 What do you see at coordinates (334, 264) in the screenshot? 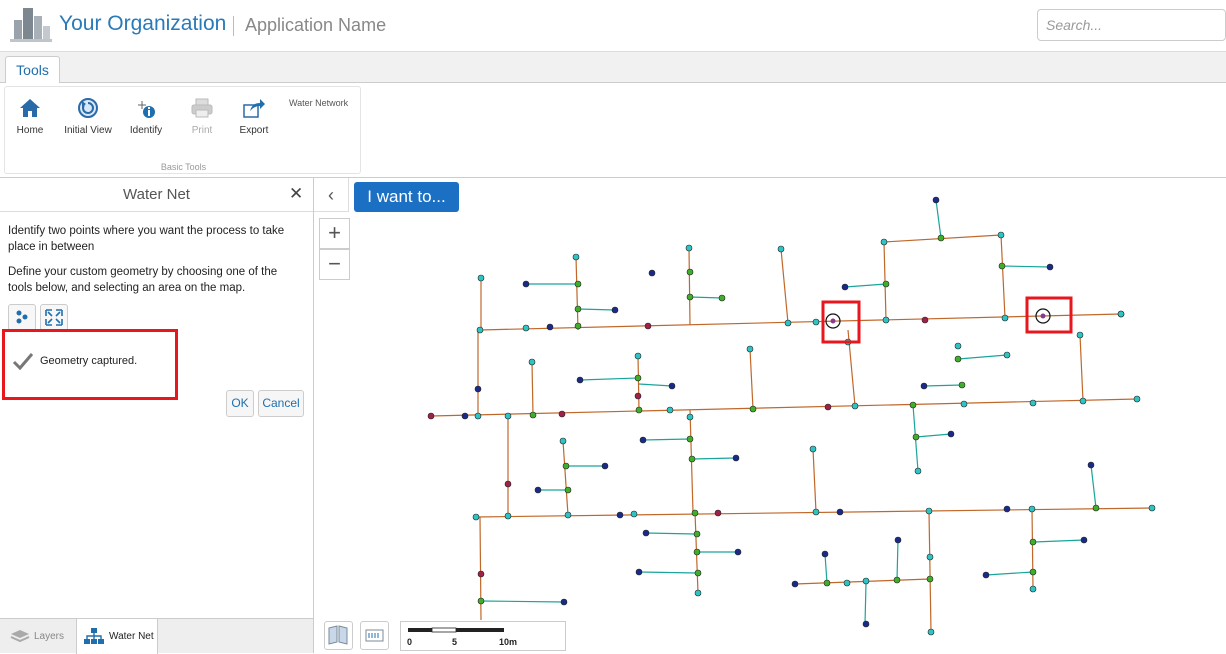
I see `zoom-out-button: −` at bounding box center [334, 264].